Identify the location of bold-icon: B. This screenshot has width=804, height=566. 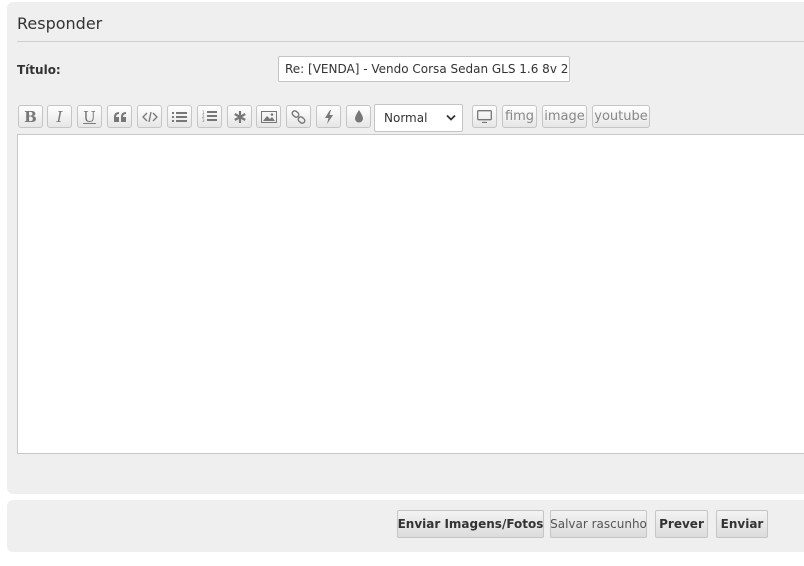
(30, 116).